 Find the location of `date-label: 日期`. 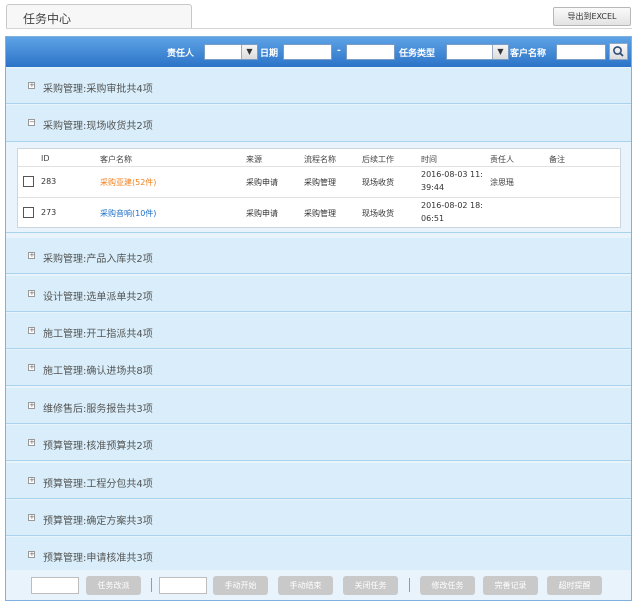

date-label: 日期 is located at coordinates (269, 54).